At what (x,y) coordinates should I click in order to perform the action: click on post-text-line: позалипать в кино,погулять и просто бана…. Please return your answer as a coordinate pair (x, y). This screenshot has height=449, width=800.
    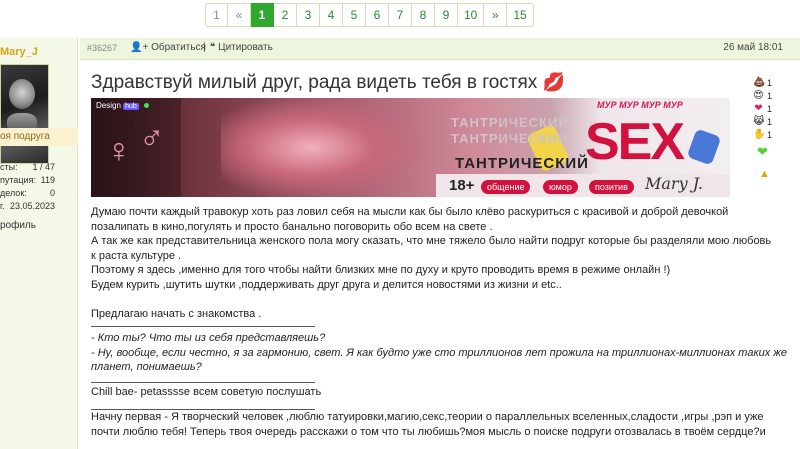
    Looking at the image, I should click on (292, 226).